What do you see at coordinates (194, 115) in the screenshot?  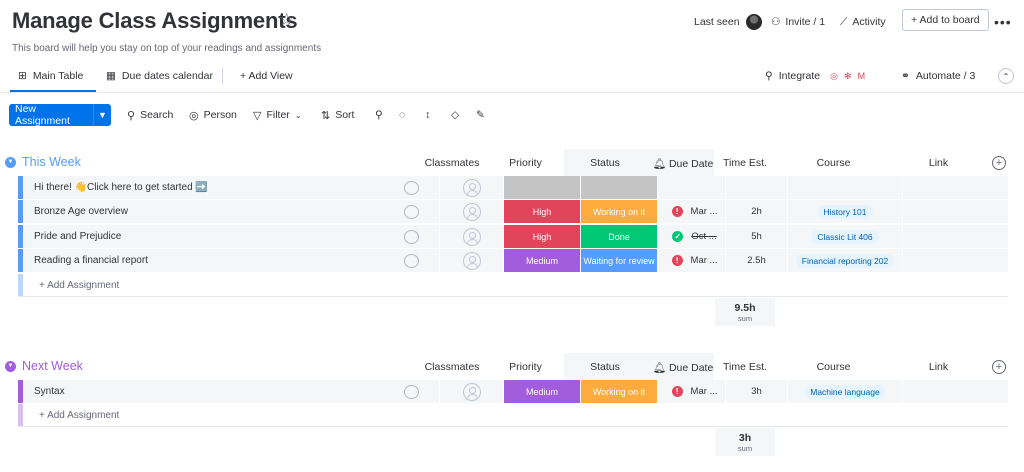 I see `person-icon: ◎` at bounding box center [194, 115].